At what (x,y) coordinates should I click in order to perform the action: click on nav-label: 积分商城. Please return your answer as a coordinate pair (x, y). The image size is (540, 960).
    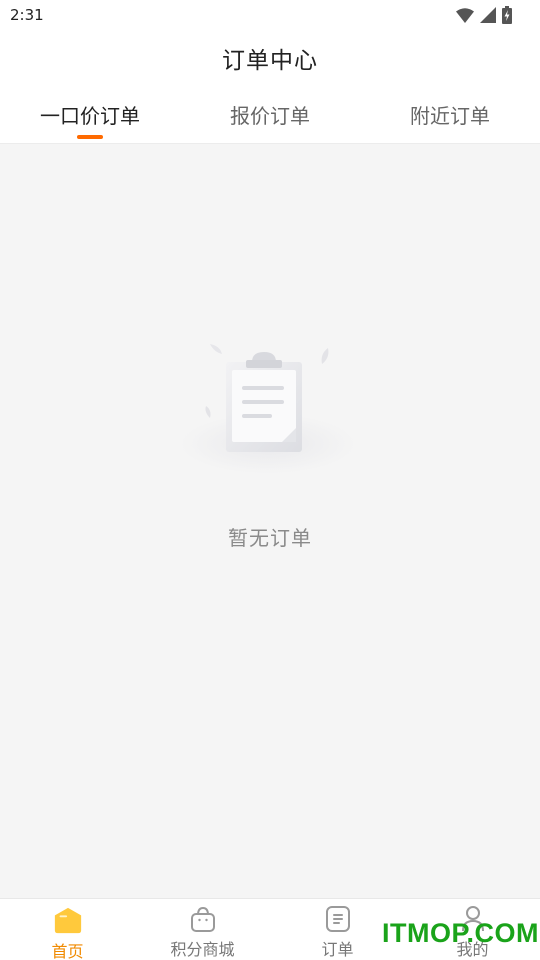
    Looking at the image, I should click on (202, 949).